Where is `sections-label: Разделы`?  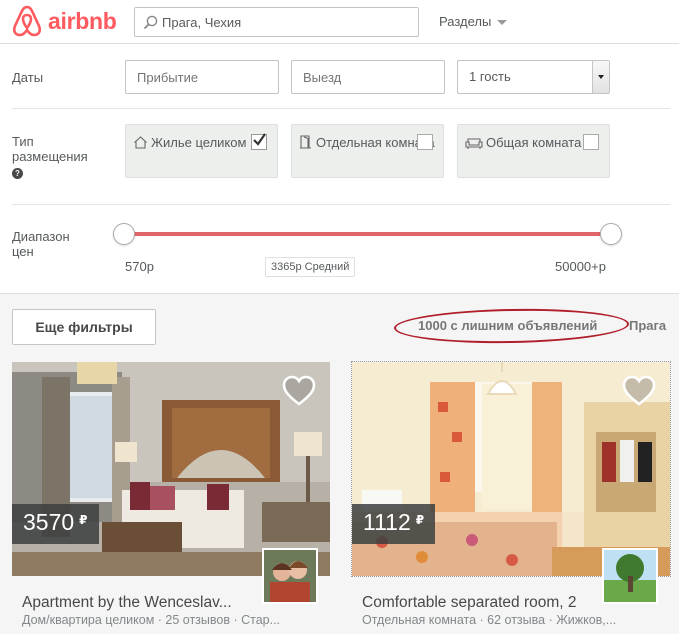
sections-label: Разделы is located at coordinates (465, 21).